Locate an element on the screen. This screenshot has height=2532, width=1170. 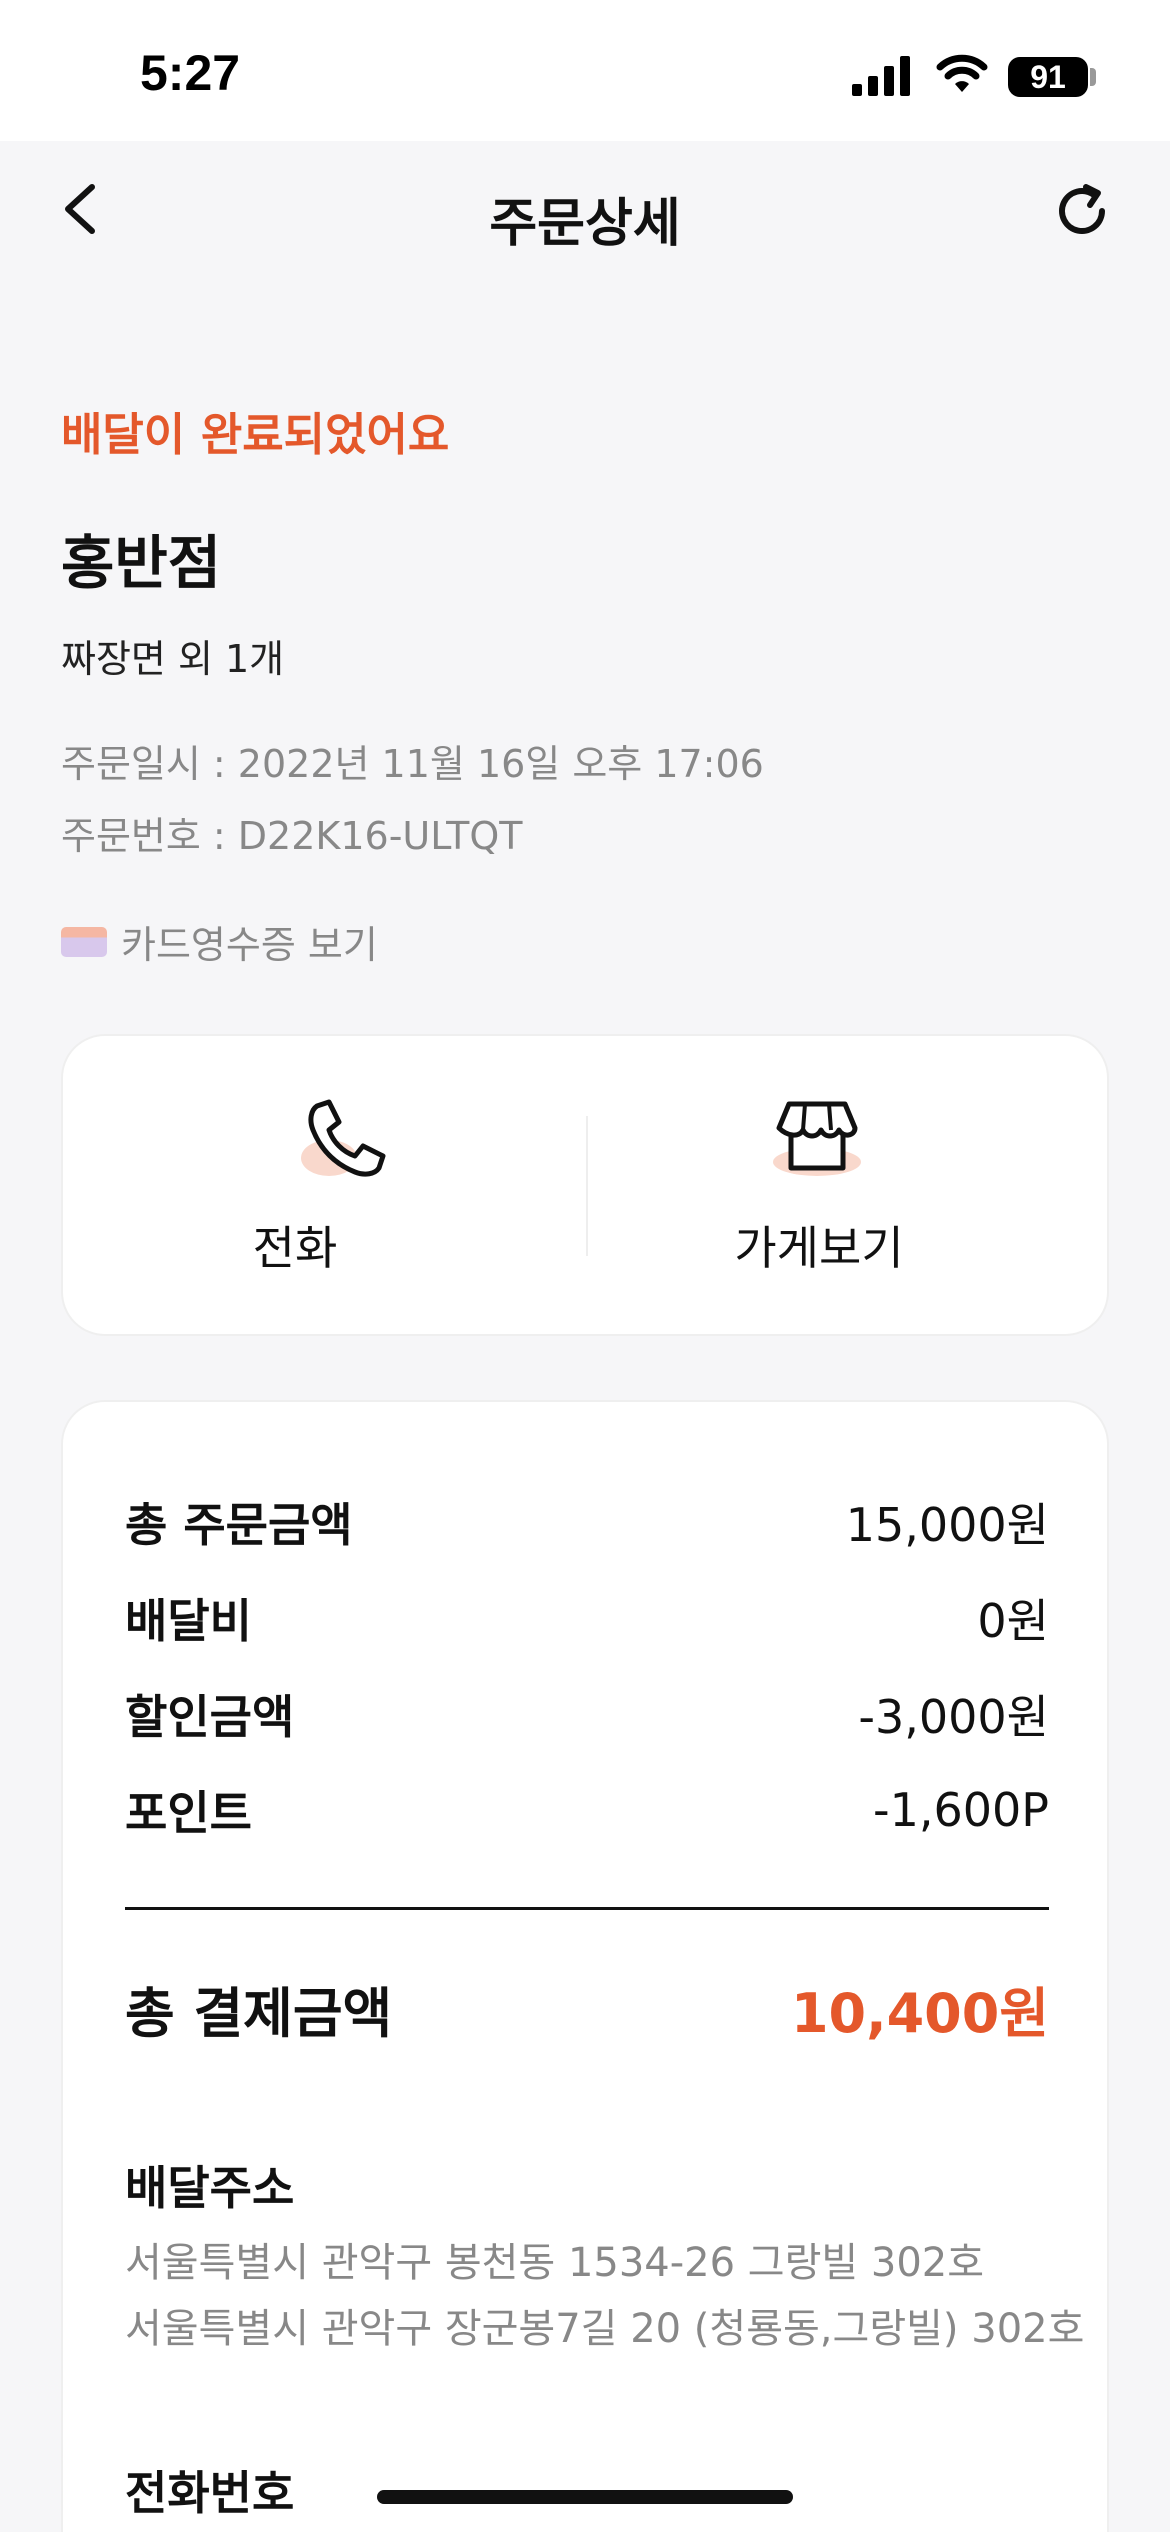
order-date: 주문일시 : 2022년 11월 16일 오후 17:06 is located at coordinates (412, 764).